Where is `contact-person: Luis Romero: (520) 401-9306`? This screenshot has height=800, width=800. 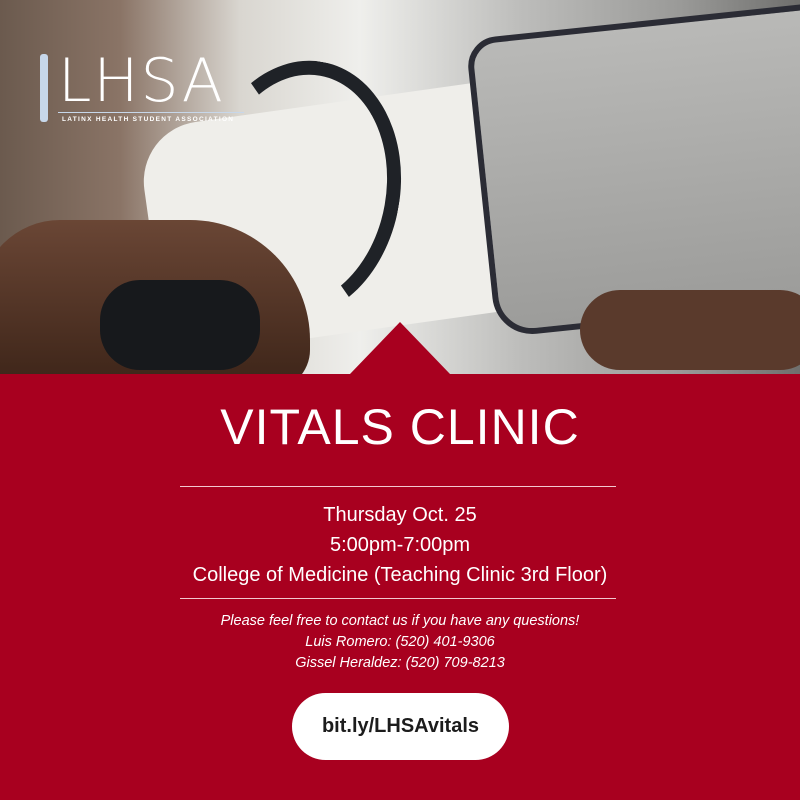
contact-person: Luis Romero: (520) 401-9306 is located at coordinates (400, 642).